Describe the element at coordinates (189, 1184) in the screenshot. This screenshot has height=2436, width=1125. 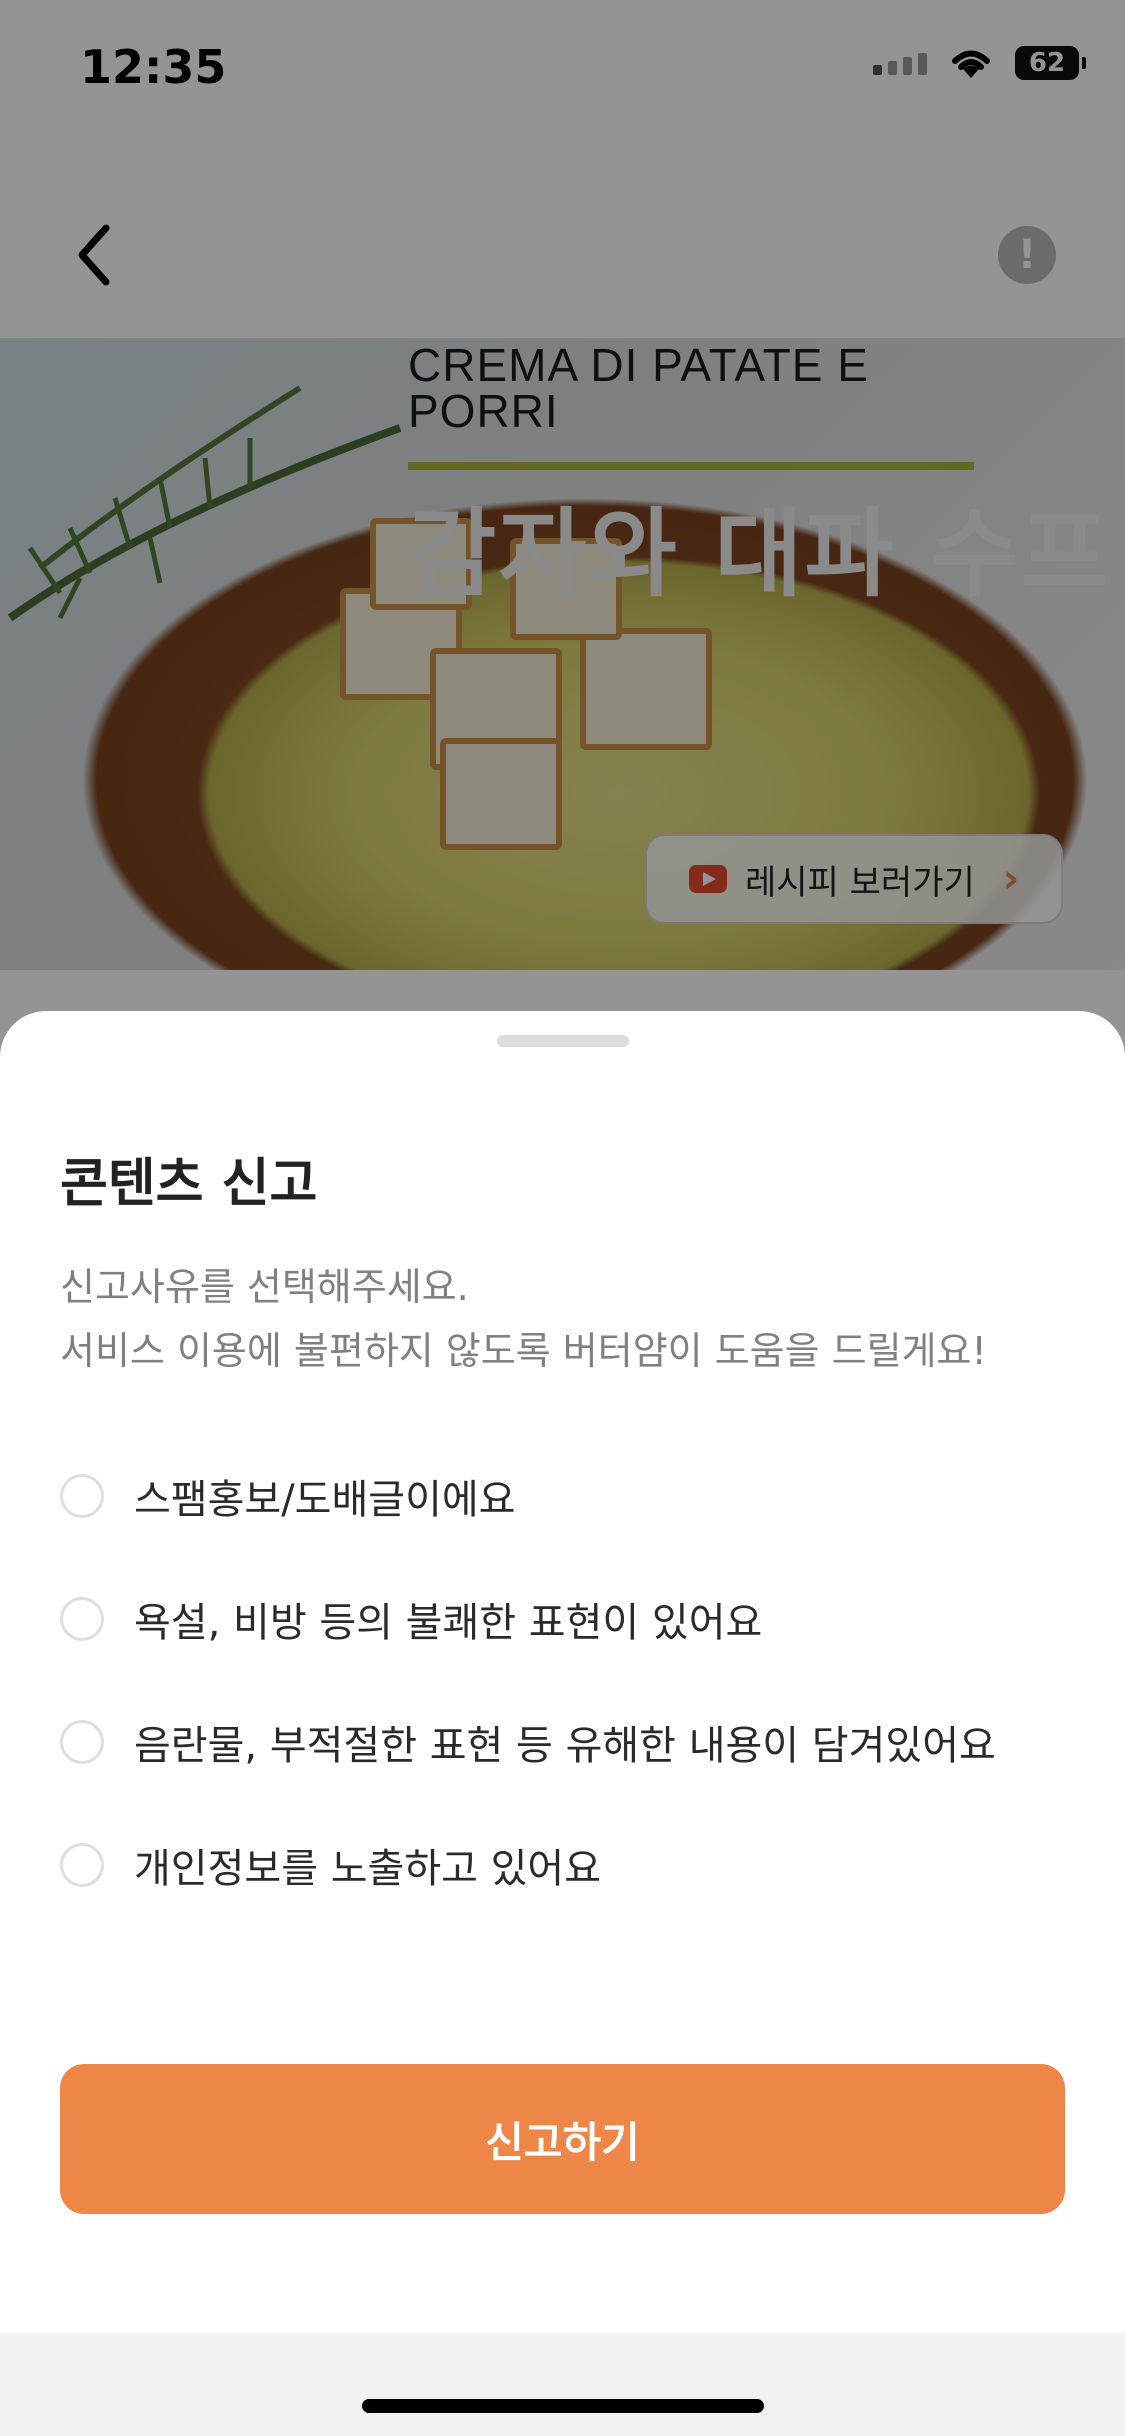
I see `sheet-title: 콘텐츠 신고` at that location.